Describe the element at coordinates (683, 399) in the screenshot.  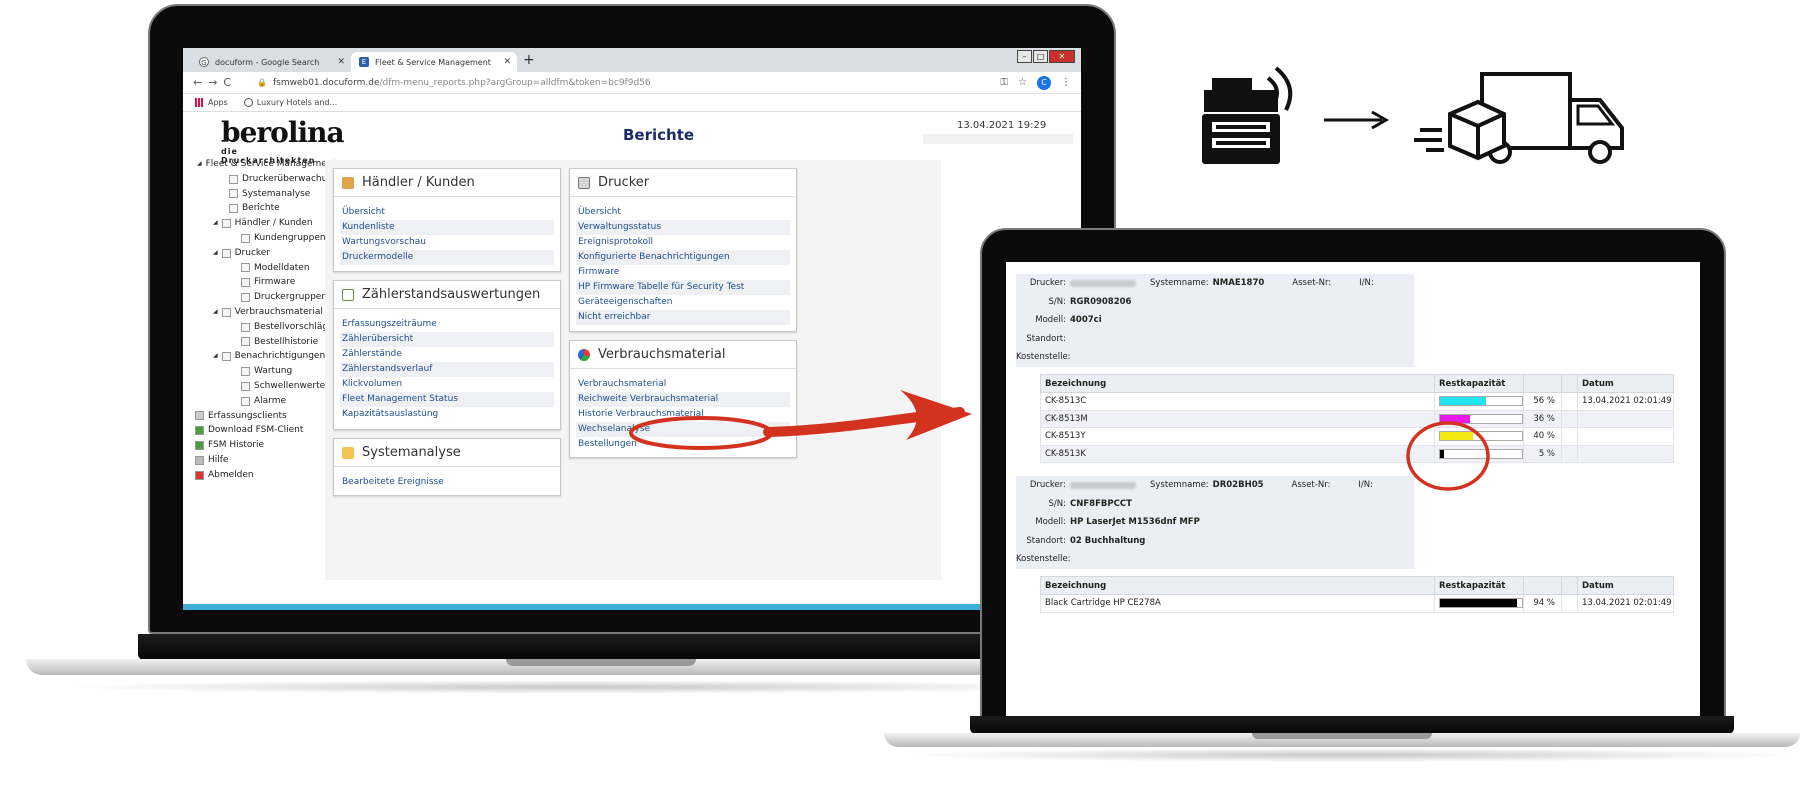
I see `report-link: Reichweite Verbrauchsmaterial` at that location.